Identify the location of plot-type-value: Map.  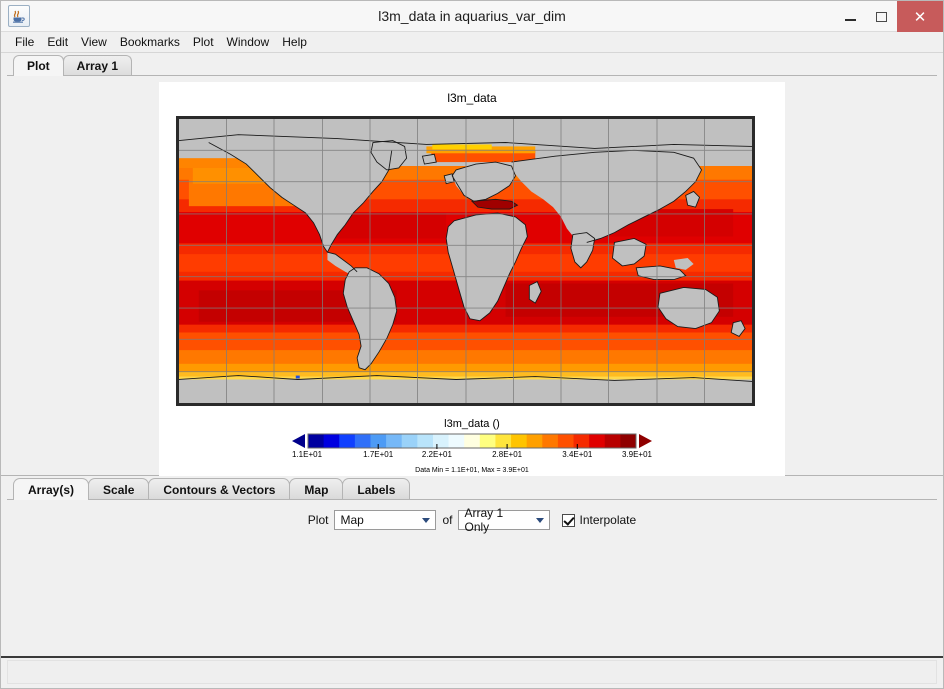
(352, 520).